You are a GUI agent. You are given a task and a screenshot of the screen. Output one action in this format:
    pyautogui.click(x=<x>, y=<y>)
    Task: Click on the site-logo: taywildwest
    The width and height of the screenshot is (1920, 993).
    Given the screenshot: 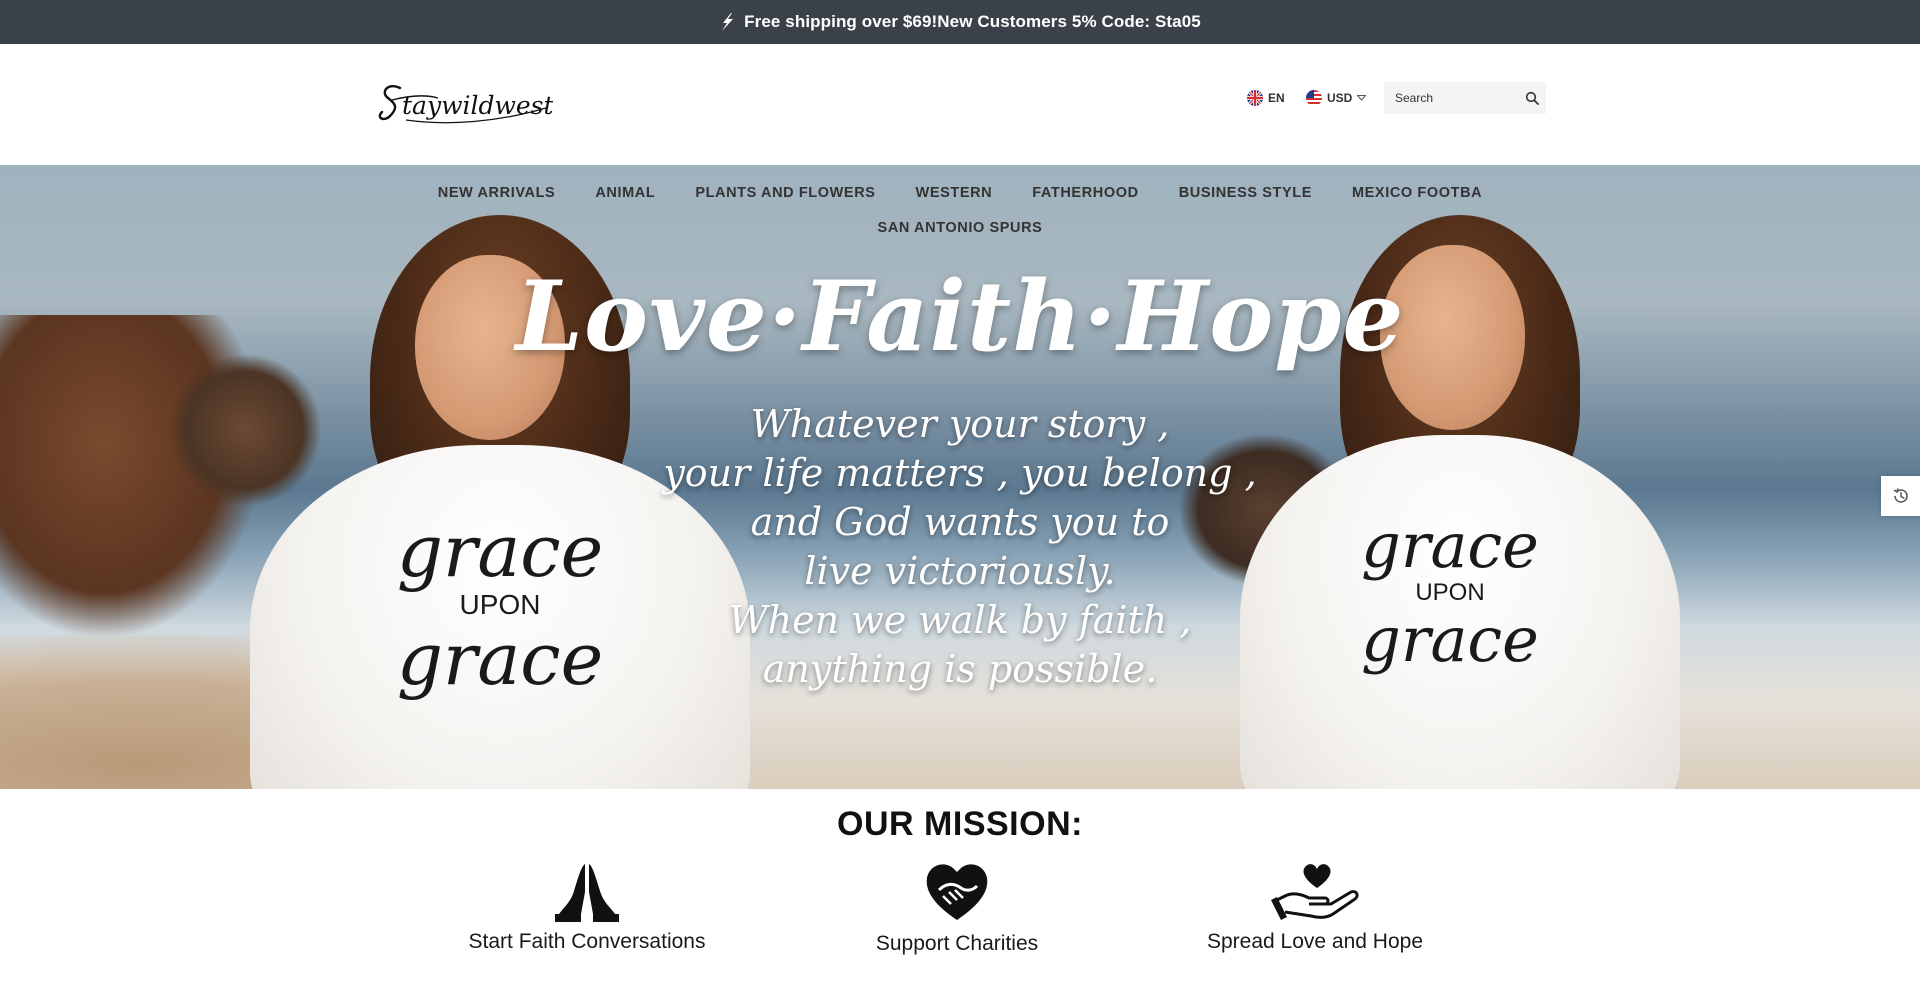 What is the action you would take?
    pyautogui.click(x=465, y=103)
    